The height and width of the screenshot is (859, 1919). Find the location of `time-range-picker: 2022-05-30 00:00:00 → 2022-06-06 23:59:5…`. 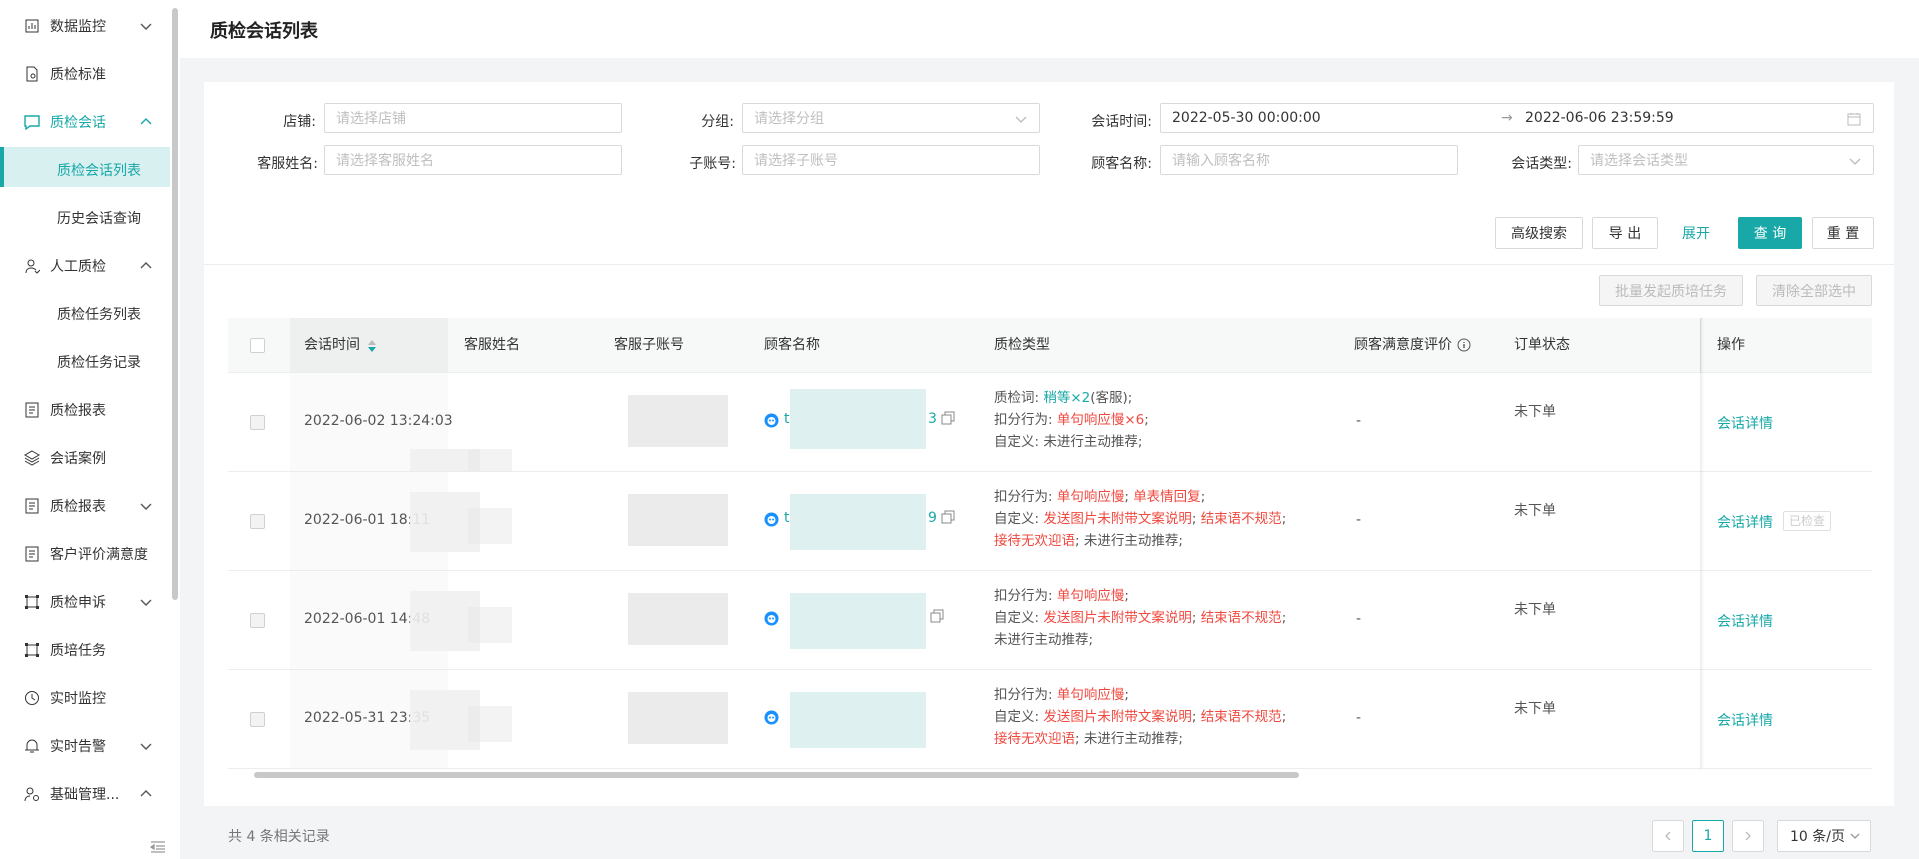

time-range-picker: 2022-05-30 00:00:00 → 2022-06-06 23:59:5… is located at coordinates (1517, 118).